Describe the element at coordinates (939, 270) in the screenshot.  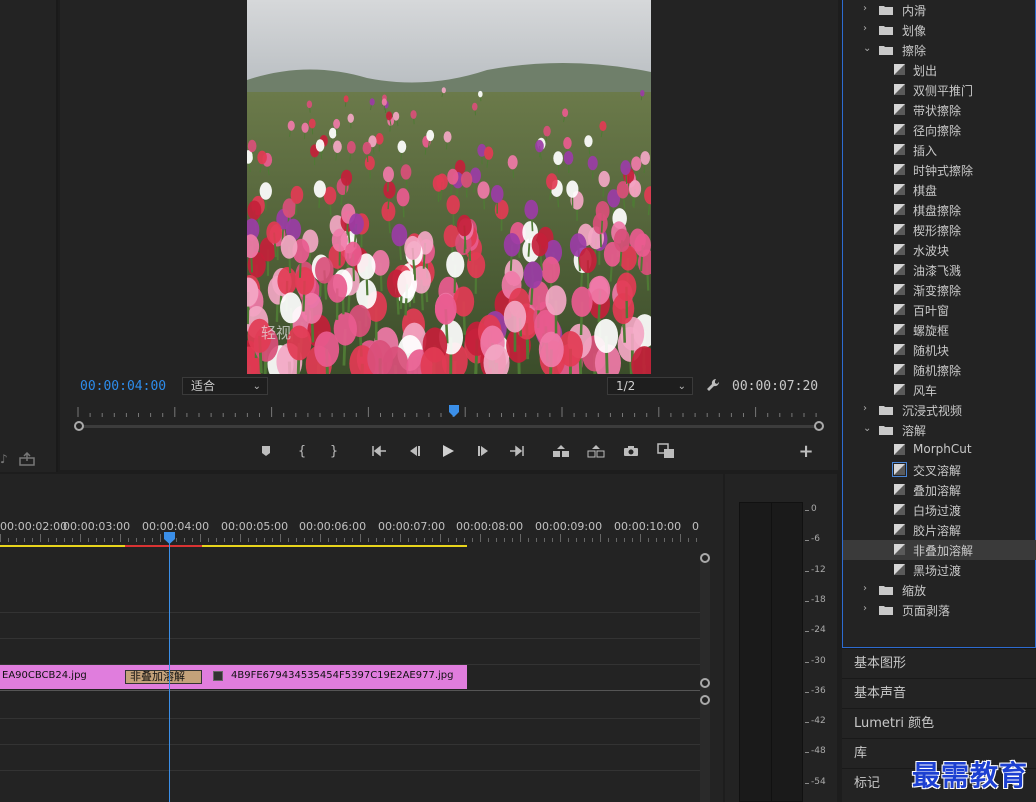
I see `effects-item: 油漆飞溅` at that location.